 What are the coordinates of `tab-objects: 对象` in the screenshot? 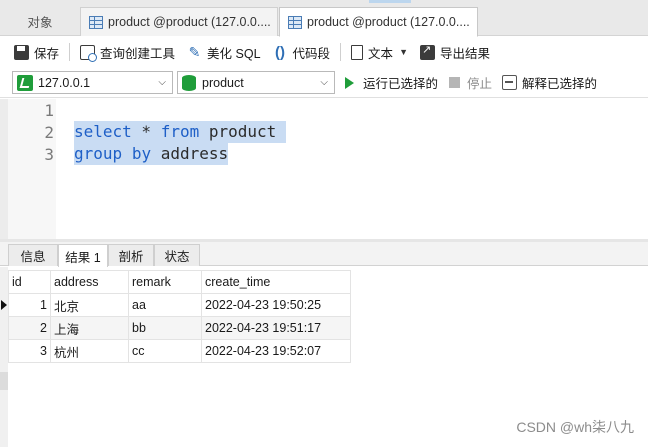 It's located at (40, 21).